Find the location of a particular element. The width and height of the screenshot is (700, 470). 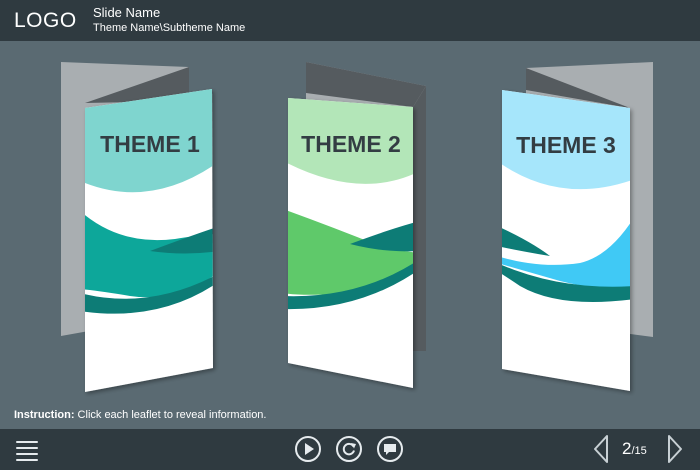

page-indicator: 2/15 is located at coordinates (634, 449).